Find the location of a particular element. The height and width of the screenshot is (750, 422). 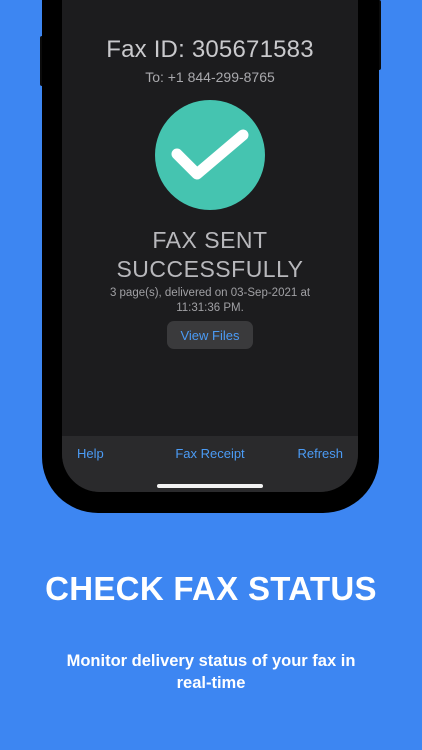

home-indicator is located at coordinates (210, 486).